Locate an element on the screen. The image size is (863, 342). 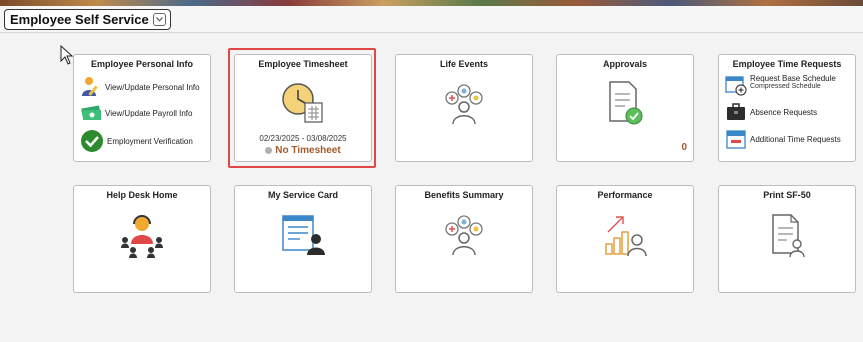
tile-print-sf-50: Print SF-50 is located at coordinates (787, 239).